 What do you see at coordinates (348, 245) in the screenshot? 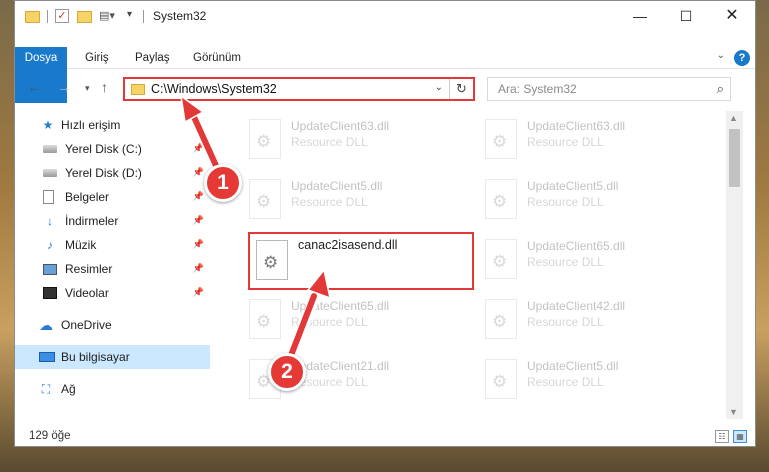
I see `file-name: canac2isasend.dll` at bounding box center [348, 245].